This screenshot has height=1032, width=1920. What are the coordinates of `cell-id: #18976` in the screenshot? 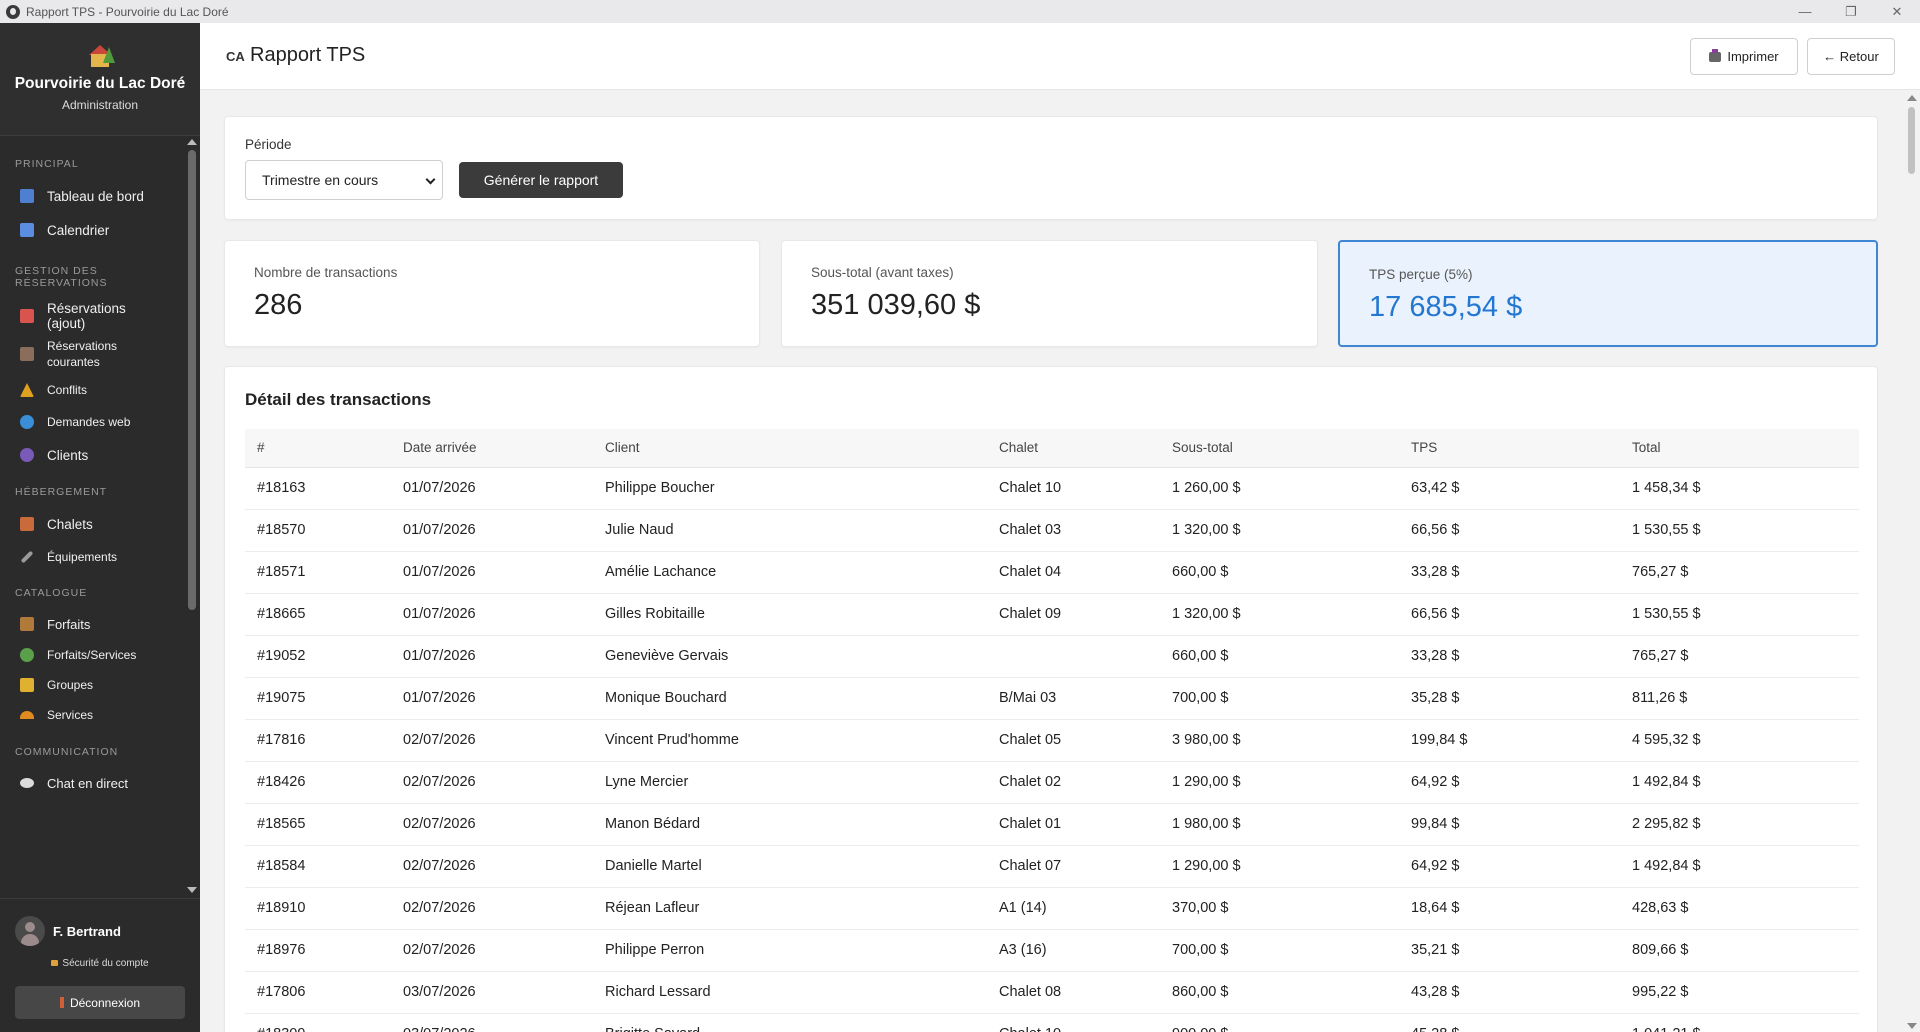 It's located at (318, 950).